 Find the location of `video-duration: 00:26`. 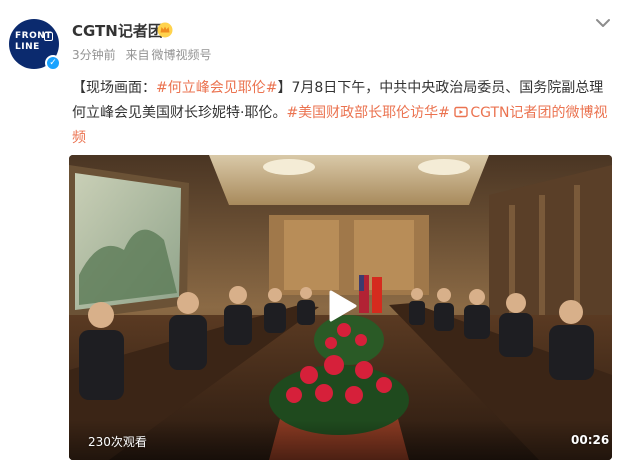

video-duration: 00:26 is located at coordinates (590, 440).